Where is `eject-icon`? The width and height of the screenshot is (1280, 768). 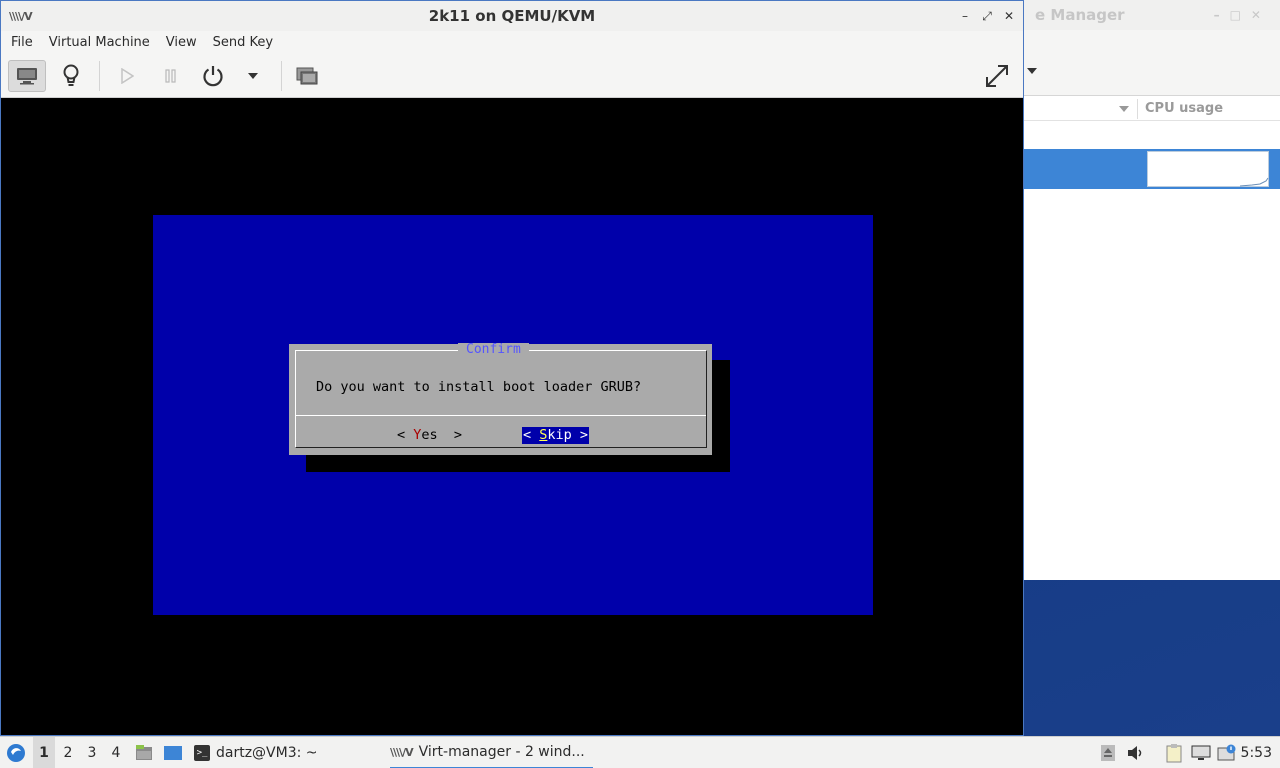 eject-icon is located at coordinates (1108, 753).